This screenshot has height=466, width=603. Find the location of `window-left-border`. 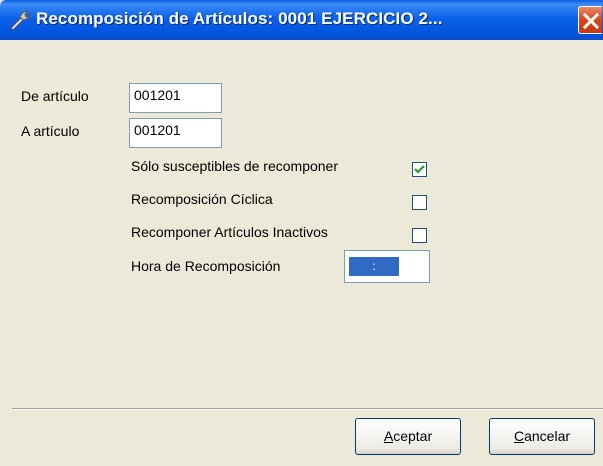

window-left-border is located at coordinates (6, 253).